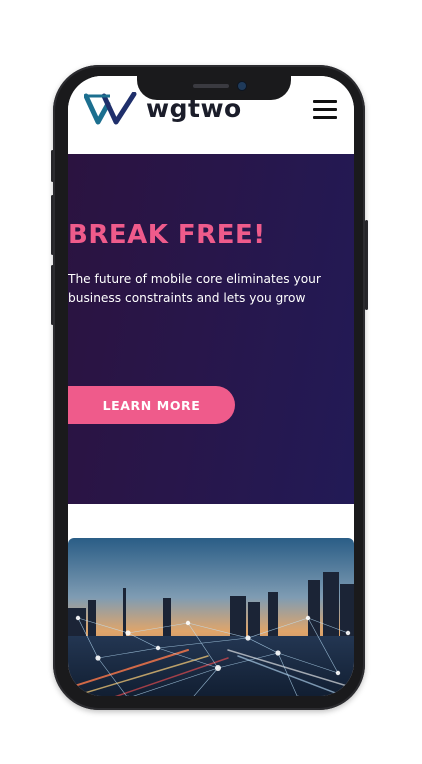 The height and width of the screenshot is (764, 422). Describe the element at coordinates (167, 235) in the screenshot. I see `hero-title: BREAK FREE!` at that location.